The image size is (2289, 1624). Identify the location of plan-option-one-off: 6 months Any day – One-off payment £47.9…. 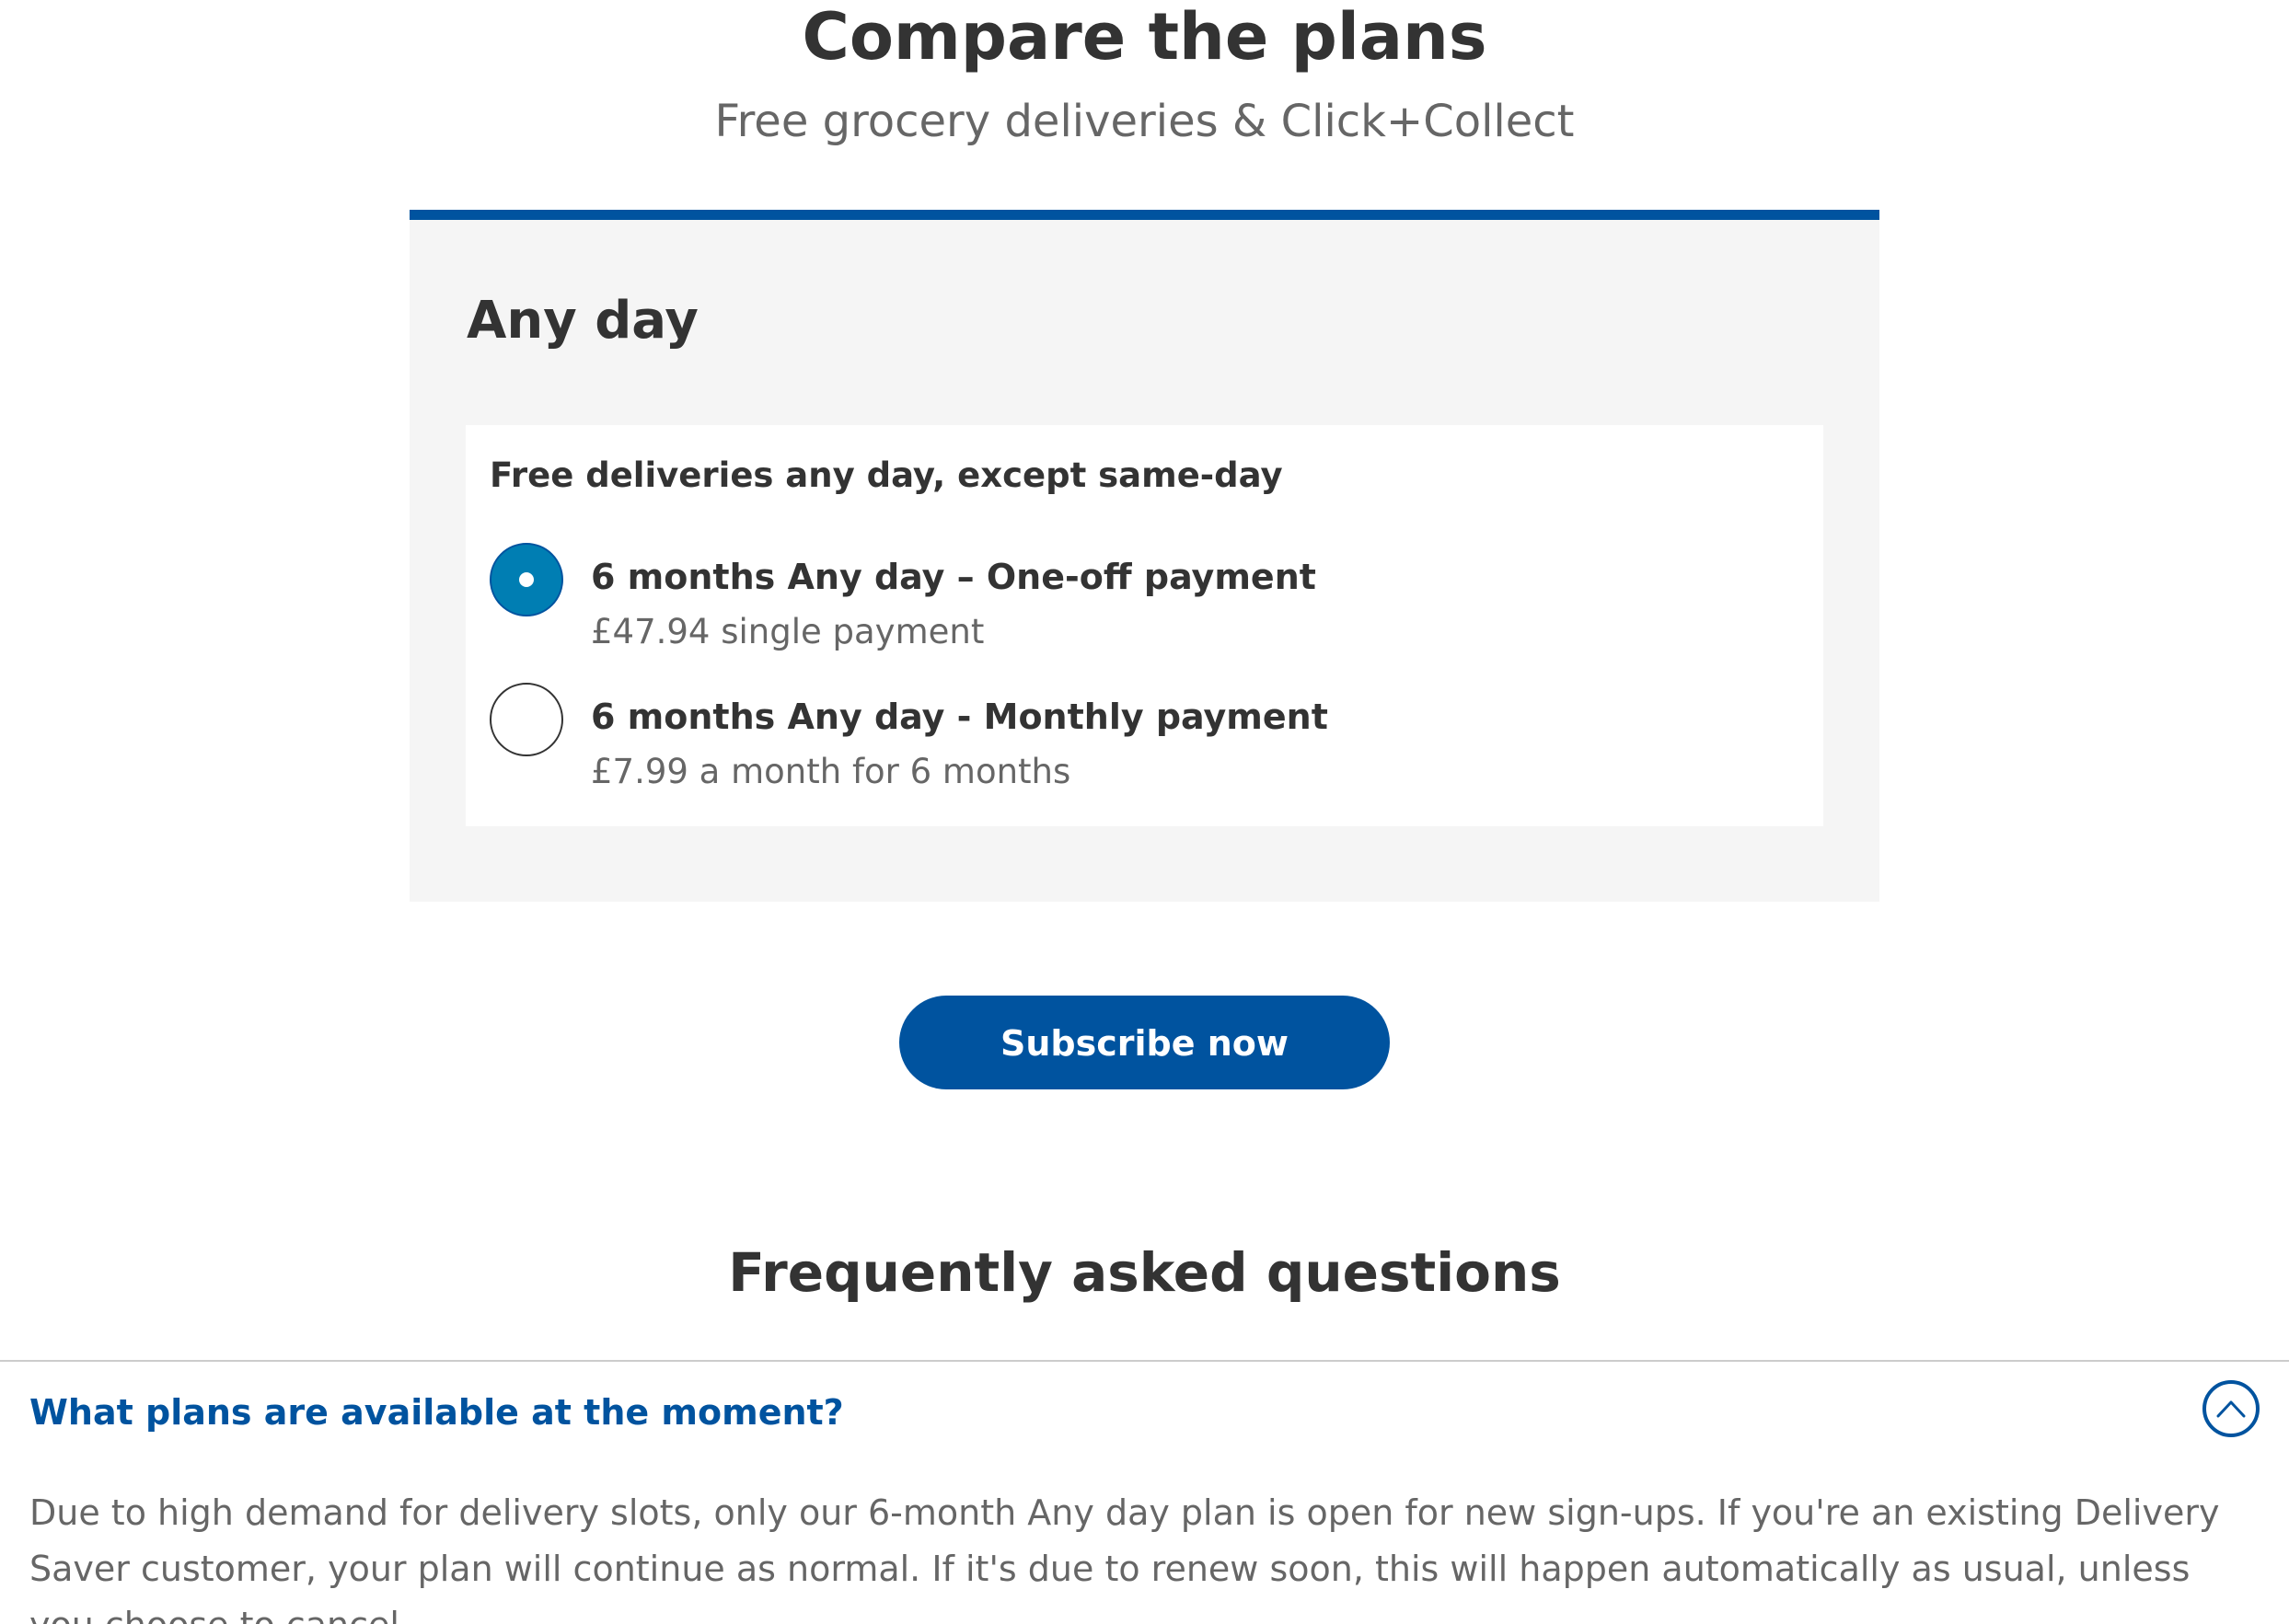
(1144, 607).